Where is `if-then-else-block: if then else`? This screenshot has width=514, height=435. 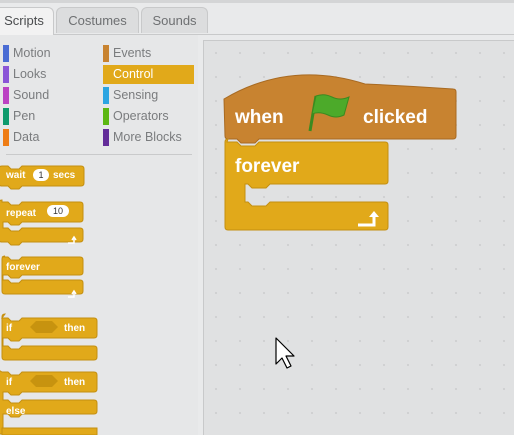
if-then-else-block: if then else is located at coordinates (49, 401).